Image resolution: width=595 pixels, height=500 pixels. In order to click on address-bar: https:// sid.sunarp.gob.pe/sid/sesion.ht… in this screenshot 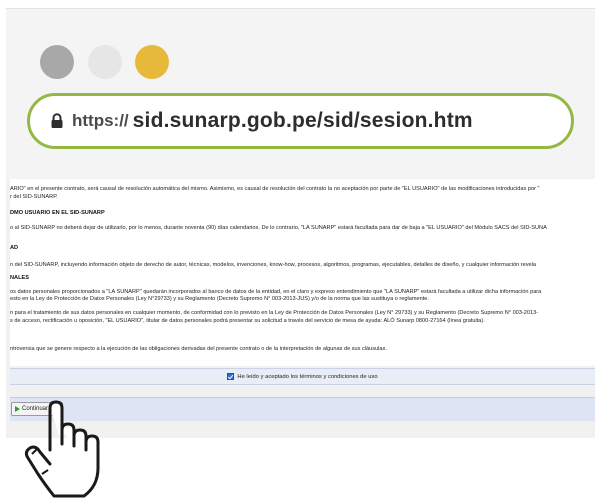, I will do `click(300, 121)`.